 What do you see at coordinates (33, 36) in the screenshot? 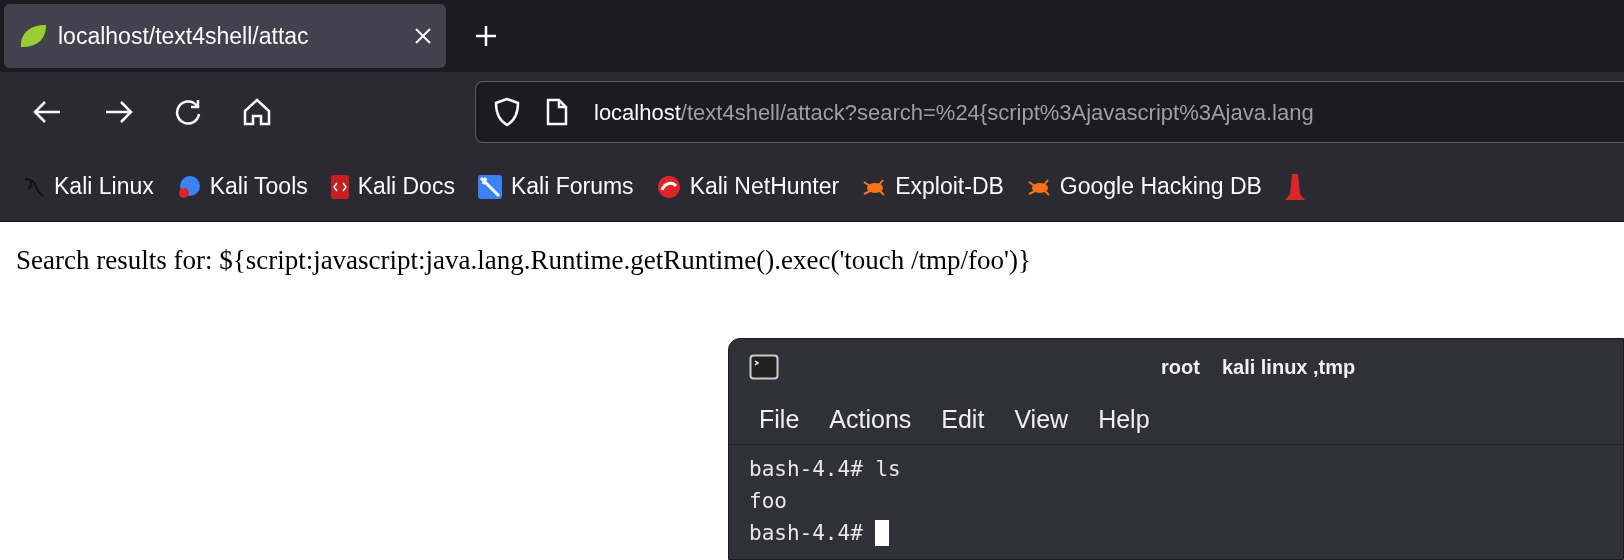
I see `leaf-icon` at bounding box center [33, 36].